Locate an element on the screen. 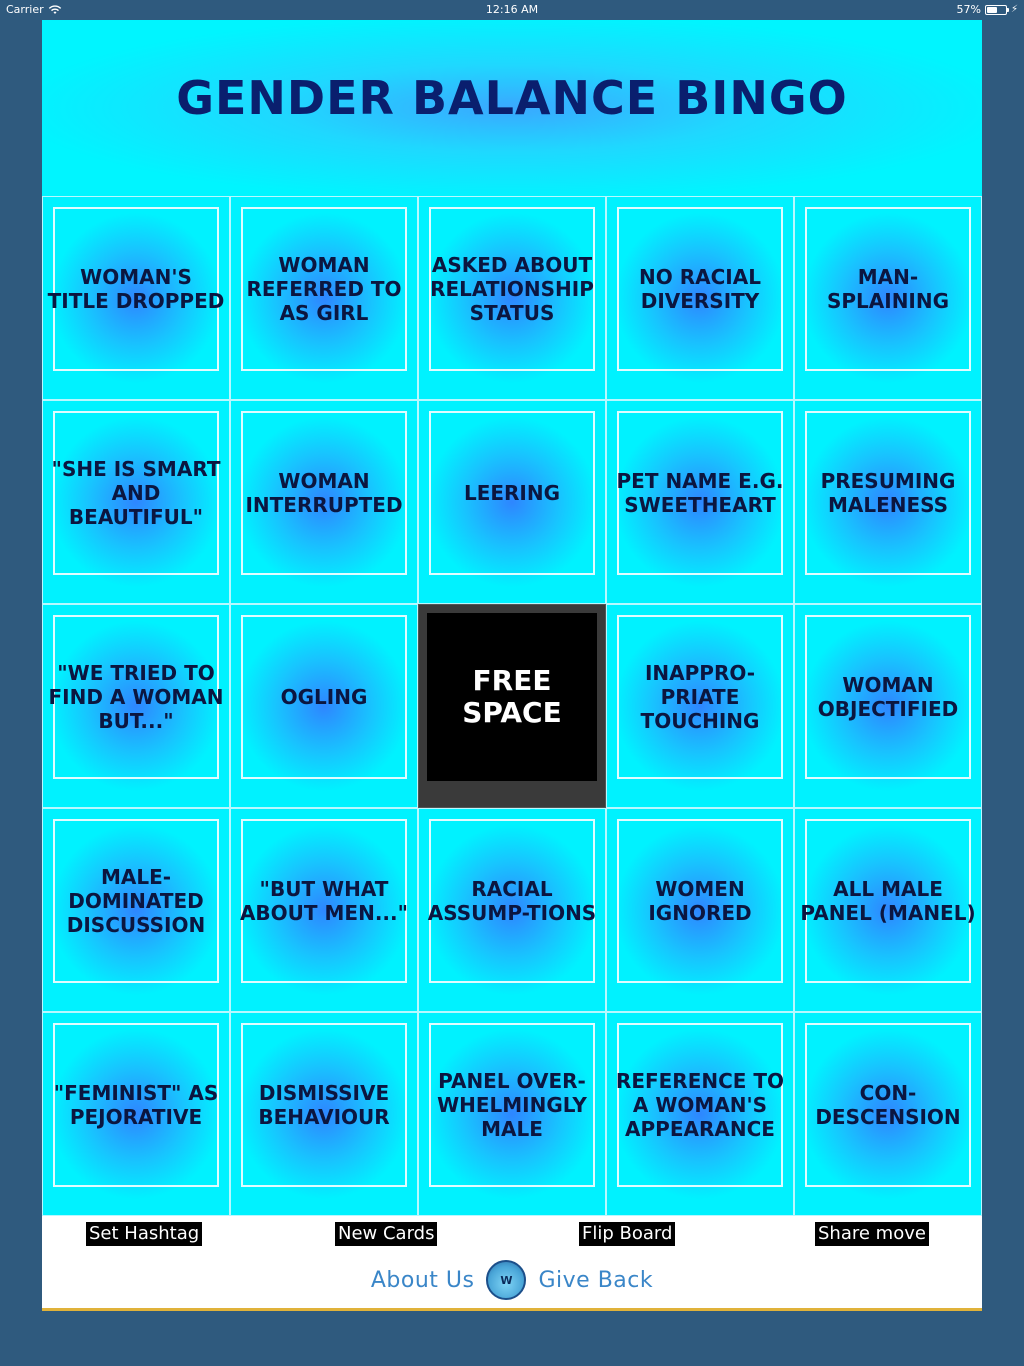 The width and height of the screenshot is (1024, 1366). cell-label: PRESUMING MALENESS is located at coordinates (888, 493).